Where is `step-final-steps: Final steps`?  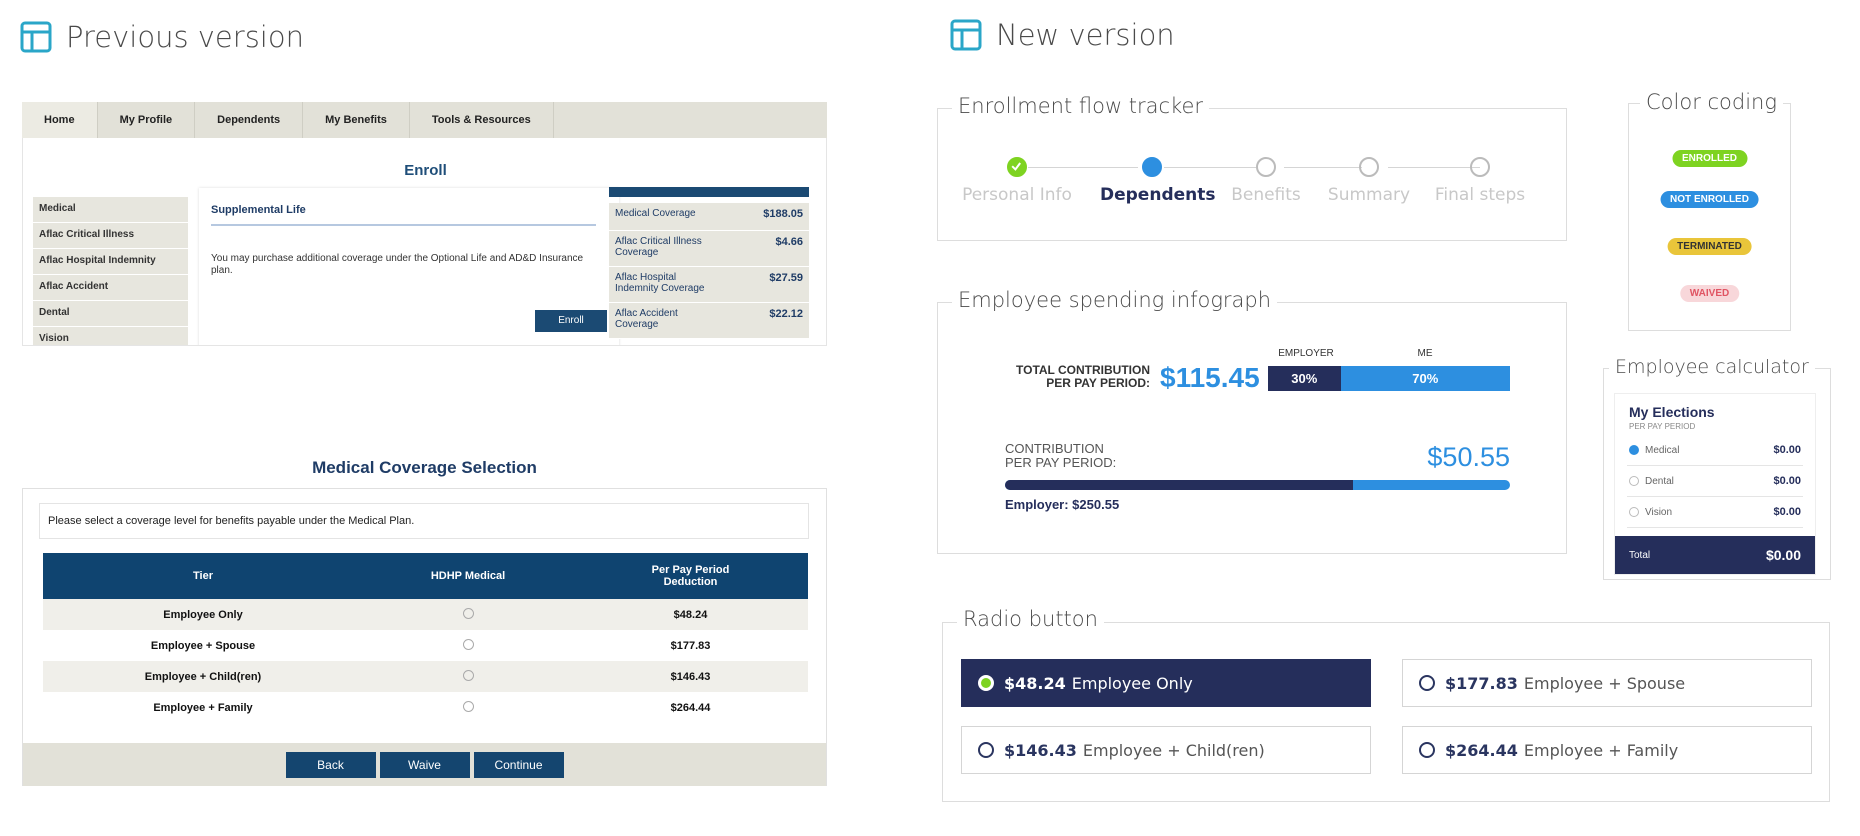 step-final-steps: Final steps is located at coordinates (1480, 181).